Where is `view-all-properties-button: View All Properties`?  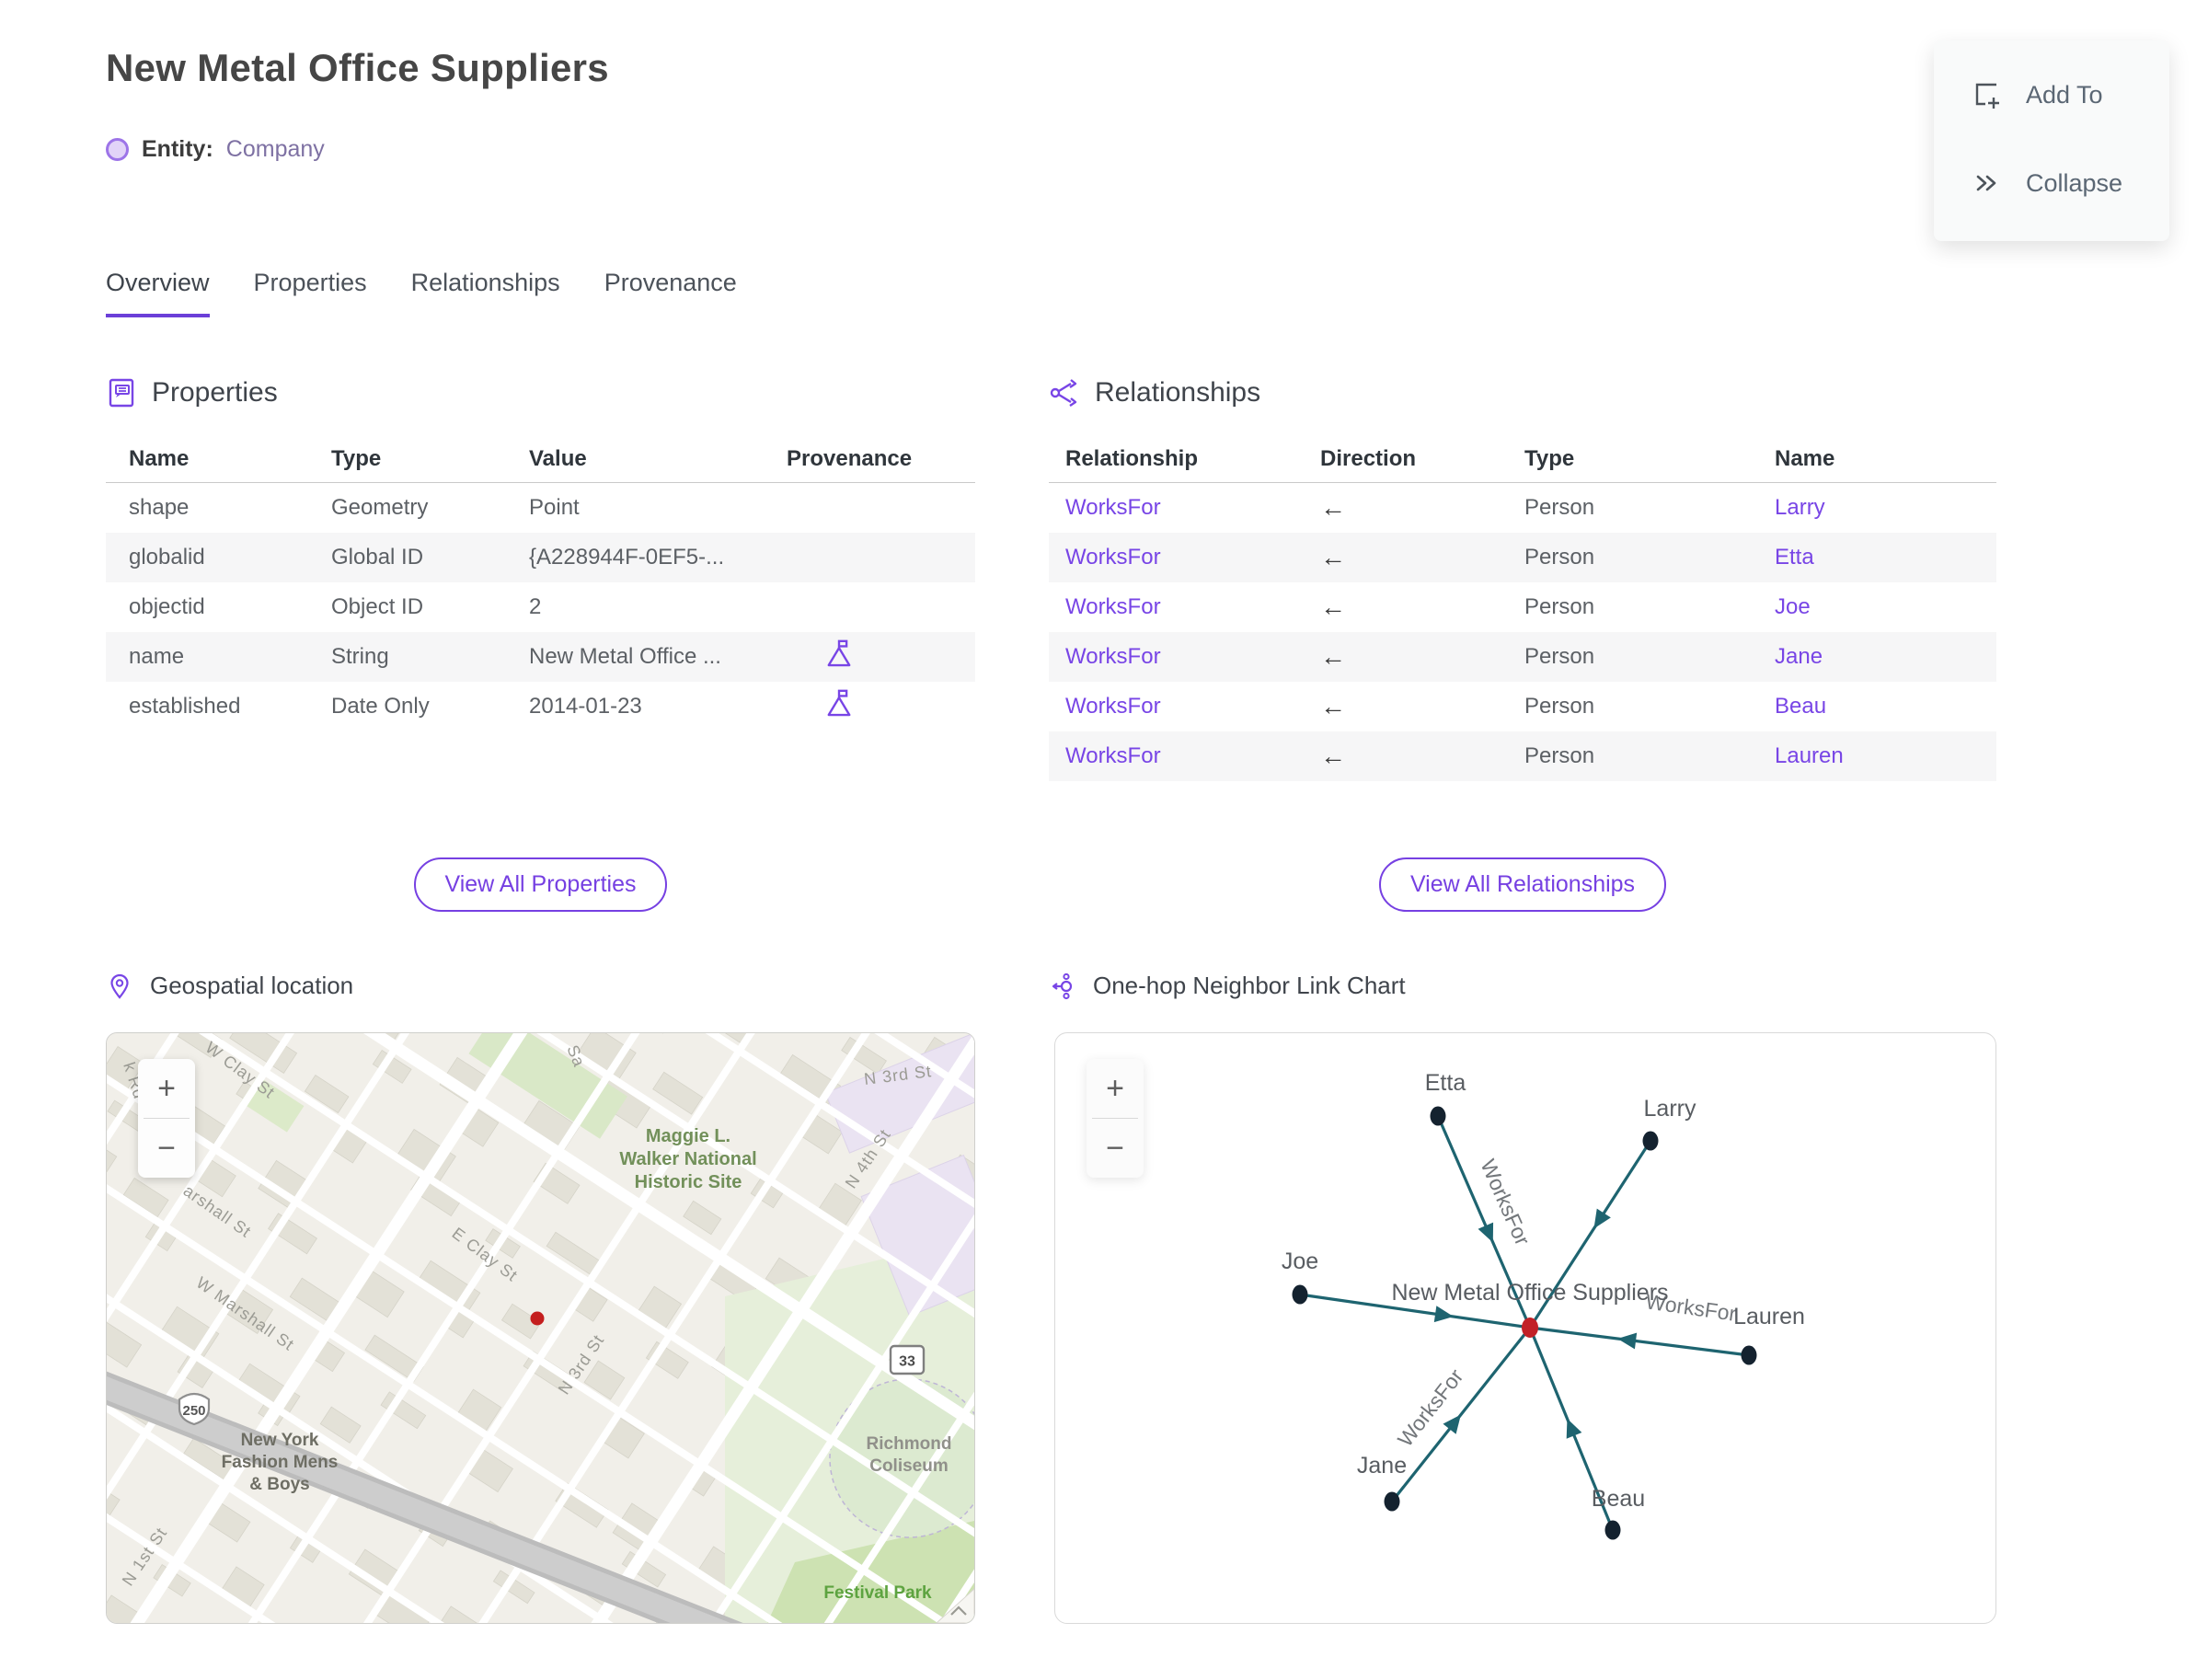 view-all-properties-button: View All Properties is located at coordinates (540, 884).